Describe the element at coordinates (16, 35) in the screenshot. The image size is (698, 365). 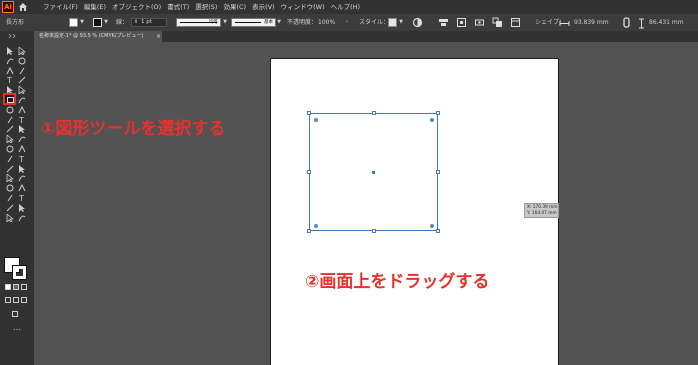
I see `panel-grip-icon` at that location.